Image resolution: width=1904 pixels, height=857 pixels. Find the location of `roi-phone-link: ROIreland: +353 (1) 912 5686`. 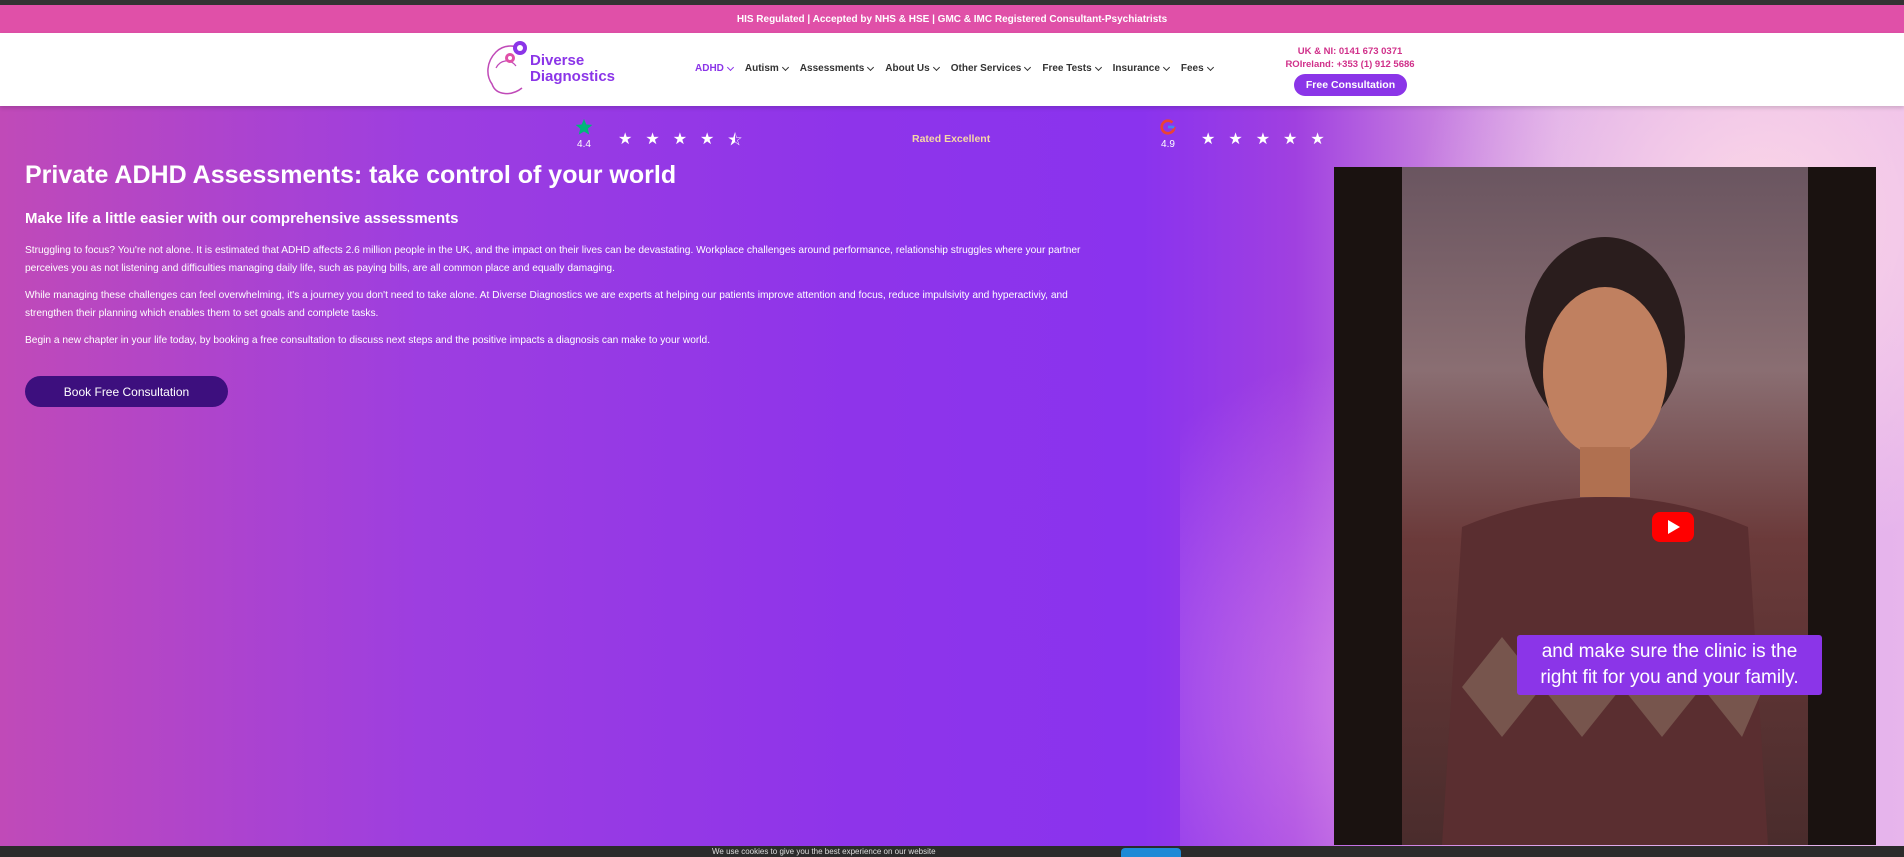

roi-phone-link: ROIreland: +353 (1) 912 5686 is located at coordinates (1350, 64).